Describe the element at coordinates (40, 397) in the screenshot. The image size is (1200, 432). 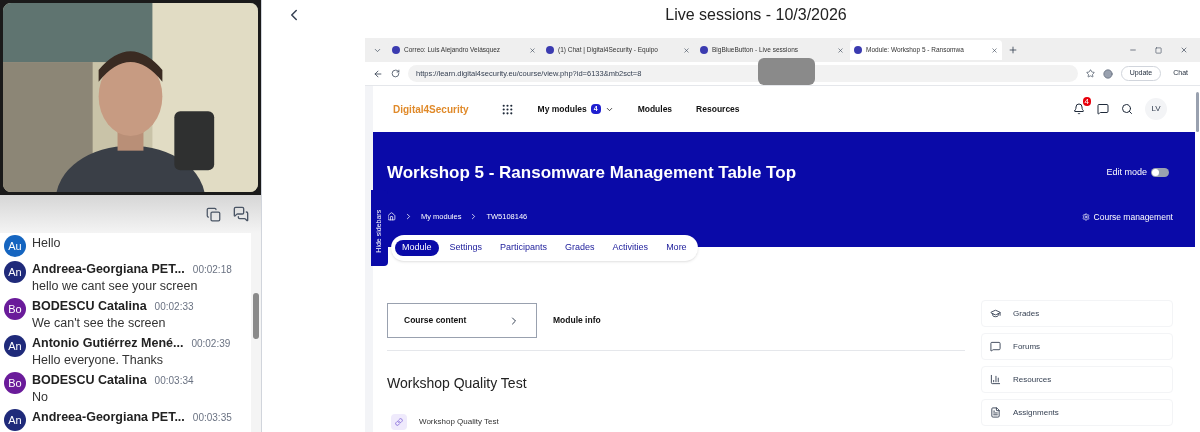
I see `message-text: No` at that location.